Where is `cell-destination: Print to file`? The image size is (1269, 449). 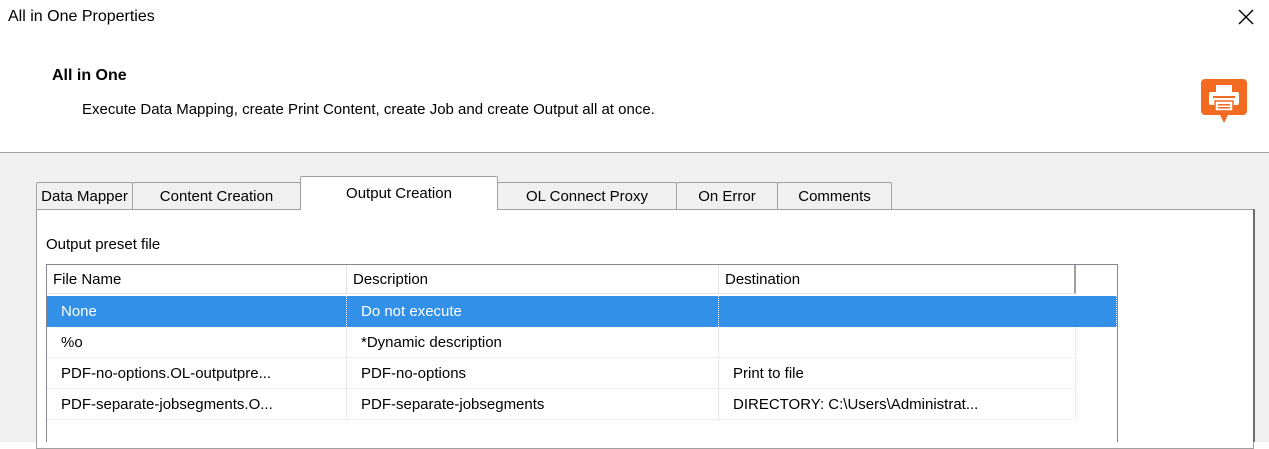 cell-destination: Print to file is located at coordinates (897, 373).